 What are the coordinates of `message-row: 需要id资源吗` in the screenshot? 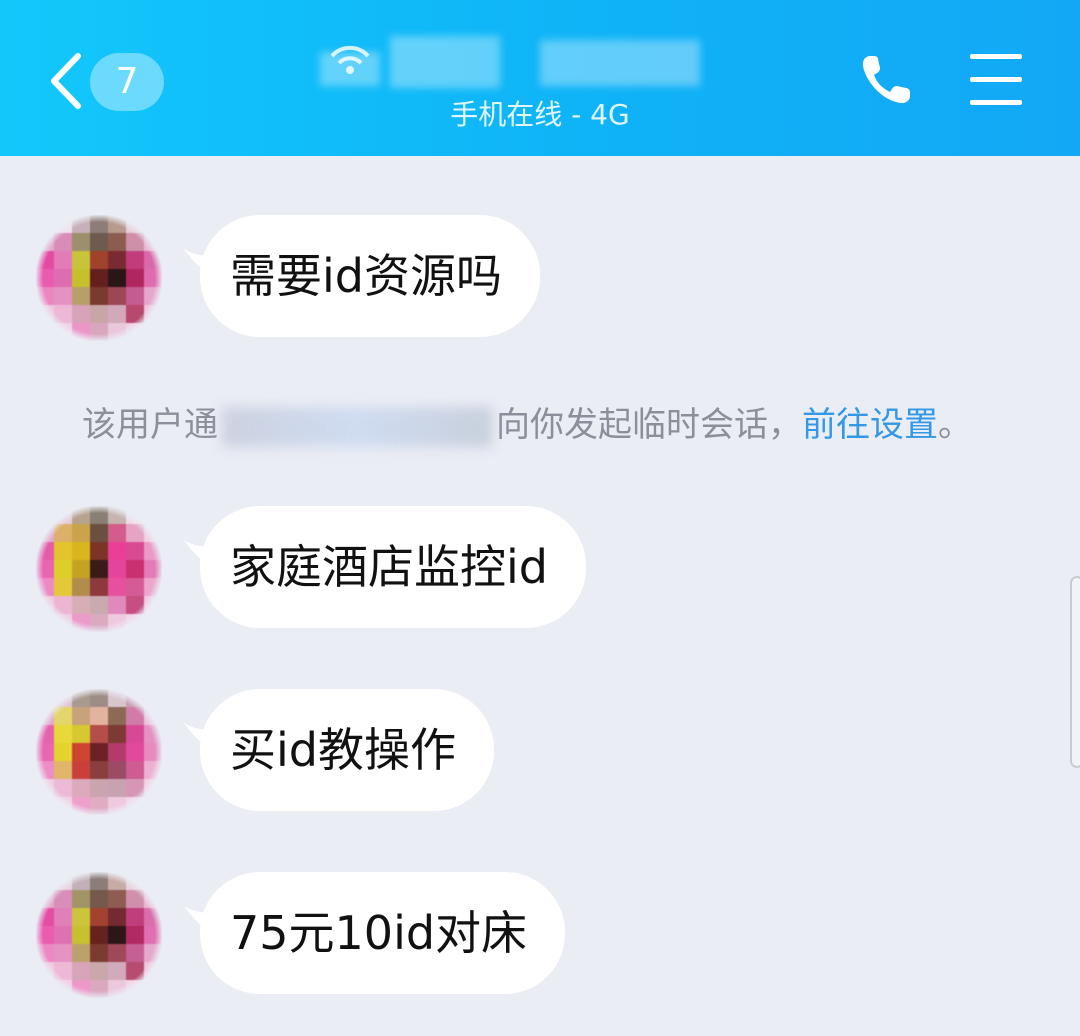 It's located at (536, 278).